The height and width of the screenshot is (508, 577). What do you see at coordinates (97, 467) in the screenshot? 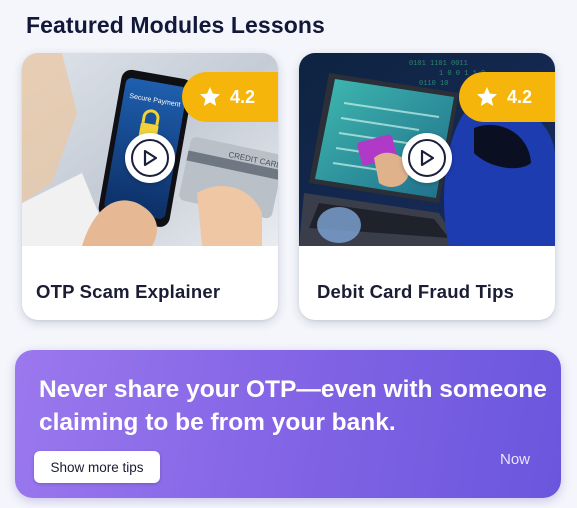
I see `show-more-tips-button: Show more tips` at bounding box center [97, 467].